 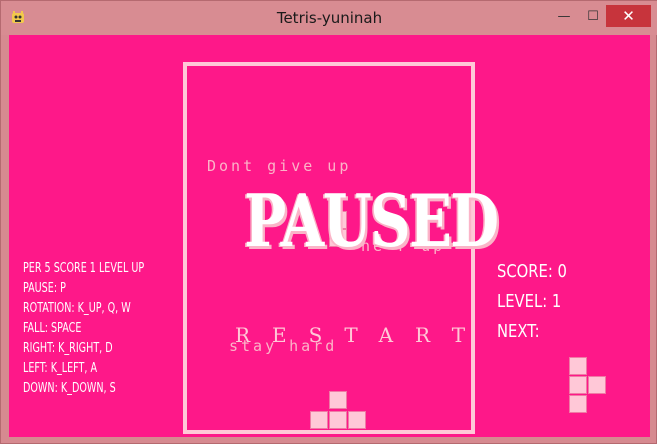 I want to click on title-bar: Tetris-yuninah — ☐ ✕, so click(x=329, y=18).